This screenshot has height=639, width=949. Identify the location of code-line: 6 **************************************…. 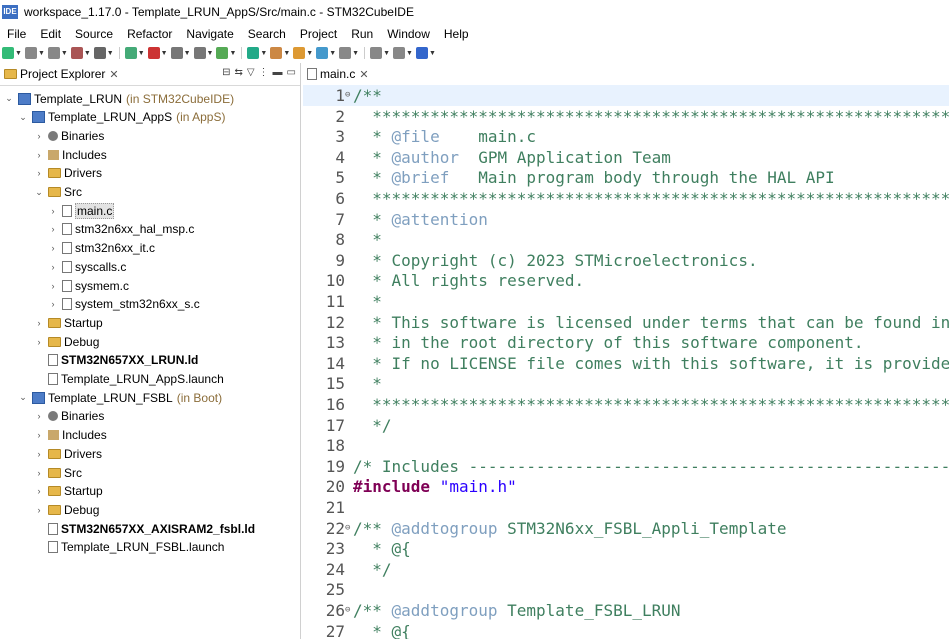
(626, 198).